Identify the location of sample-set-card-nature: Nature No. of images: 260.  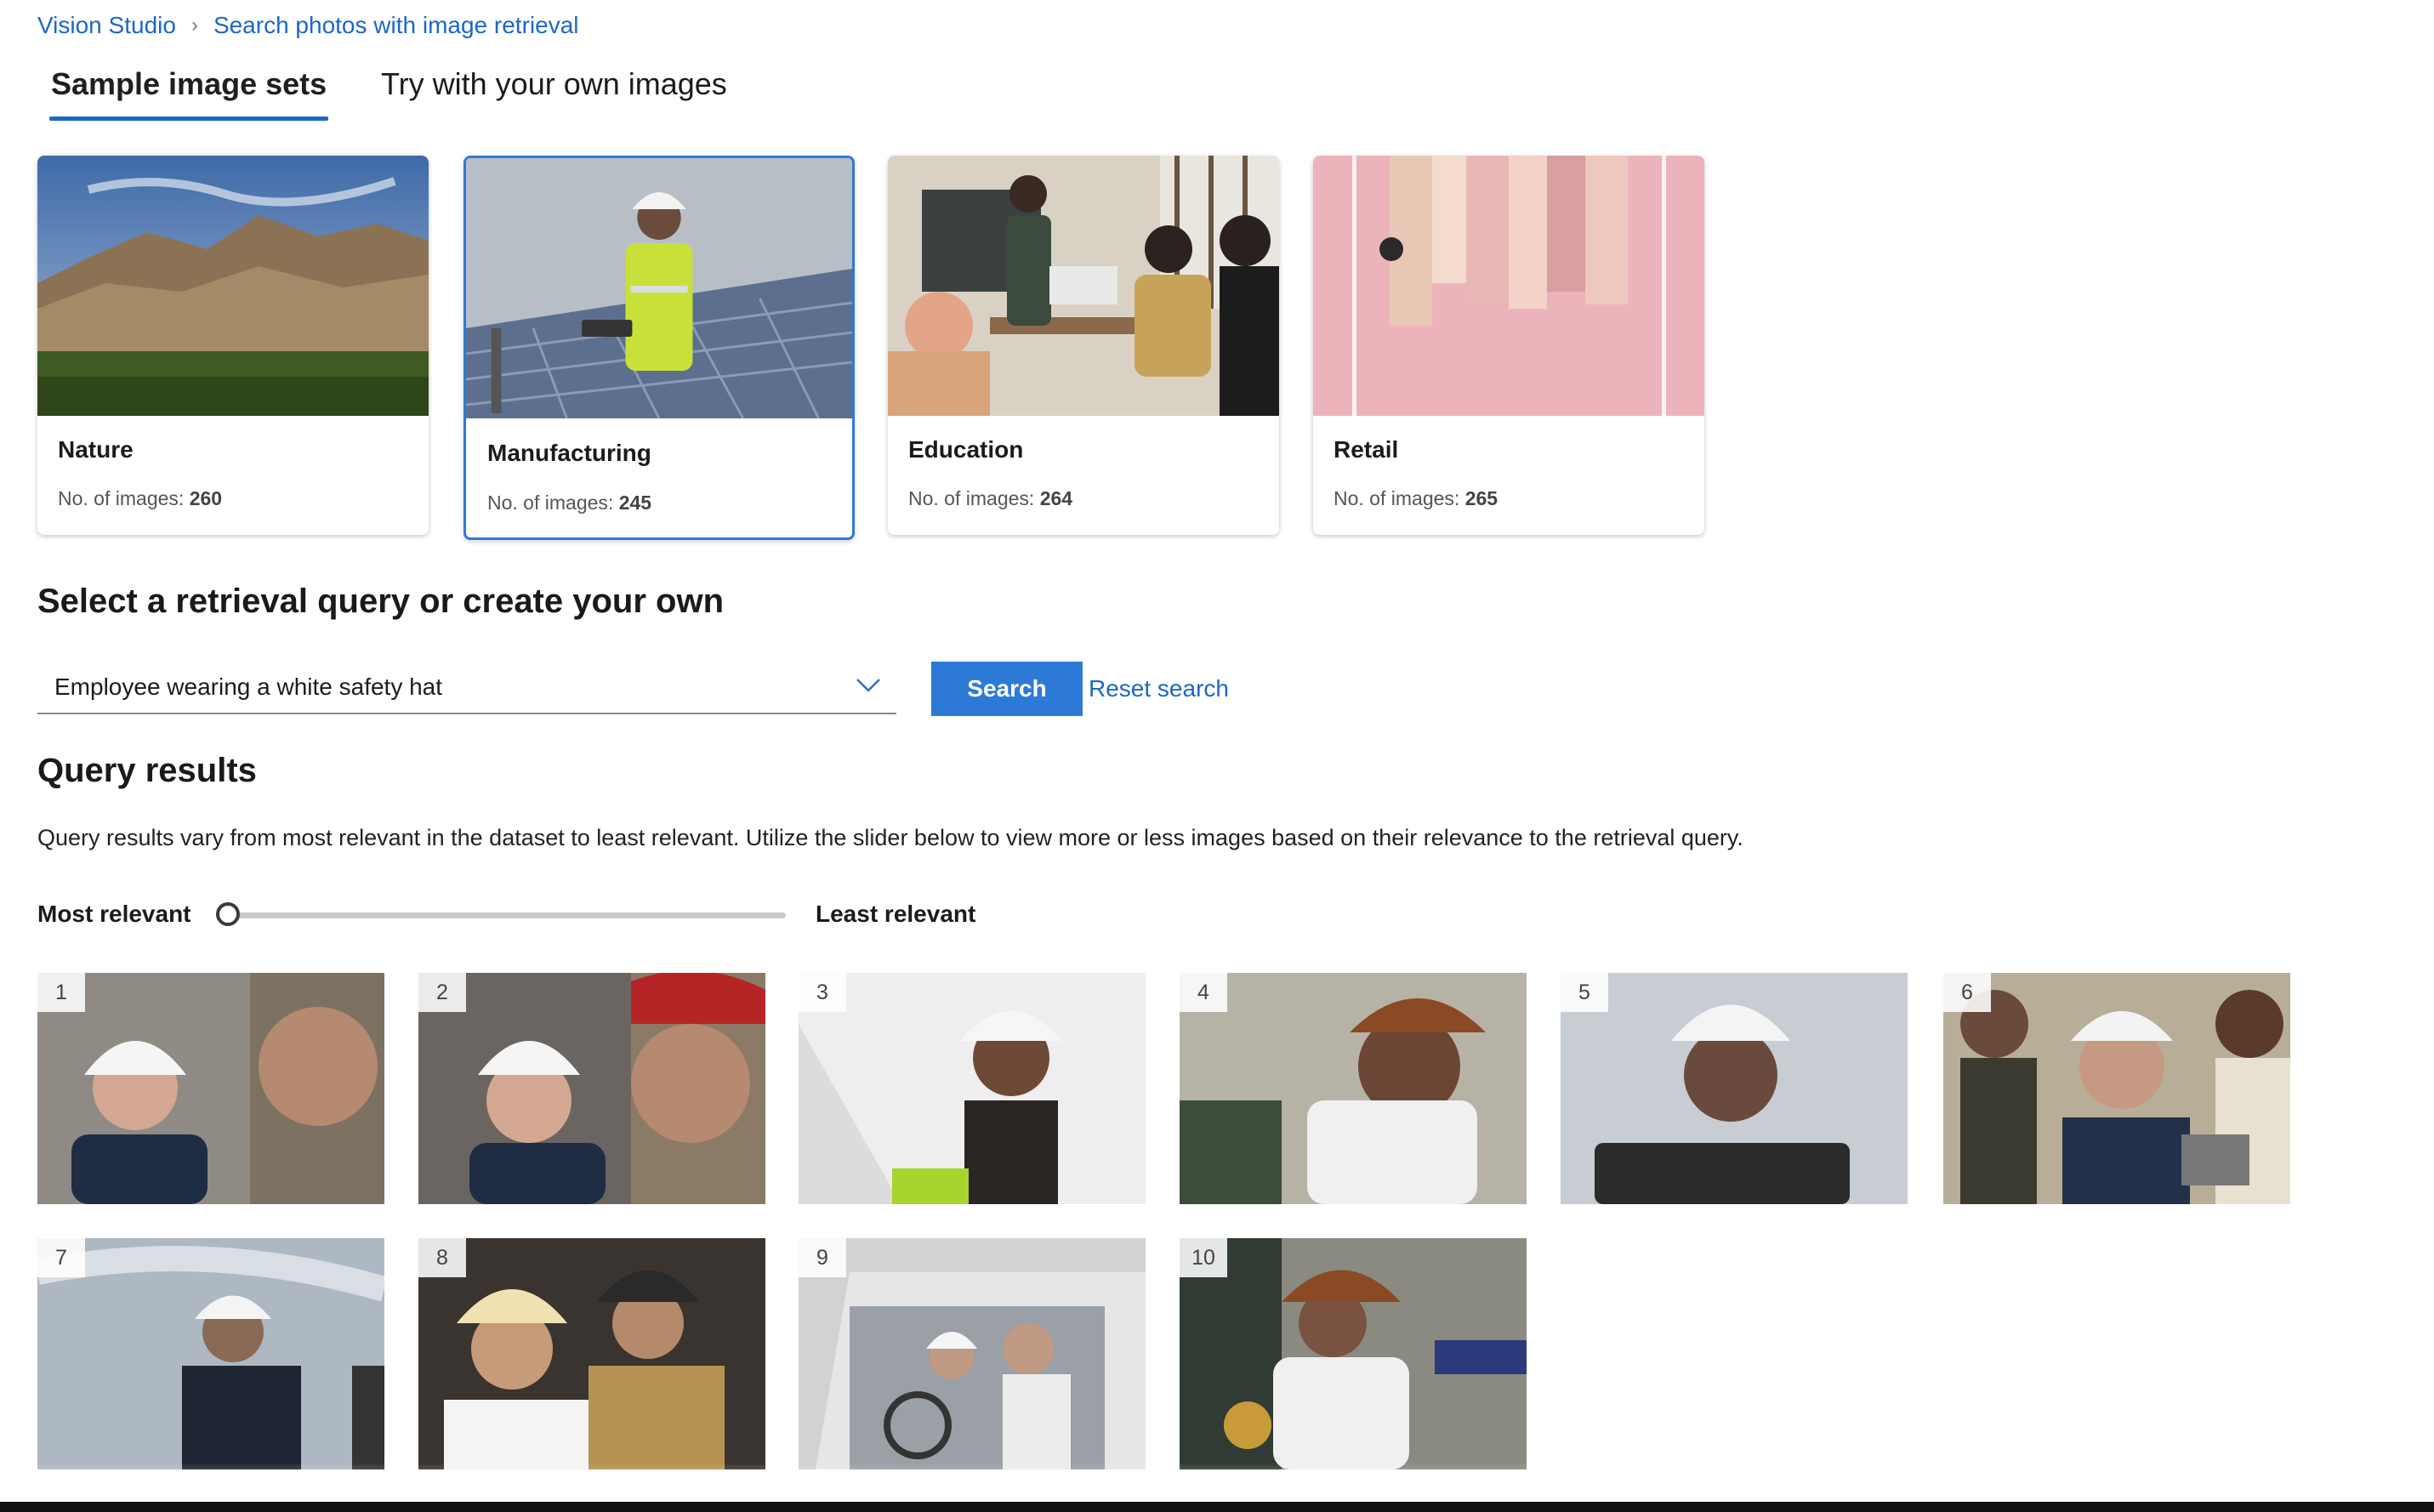
(233, 345).